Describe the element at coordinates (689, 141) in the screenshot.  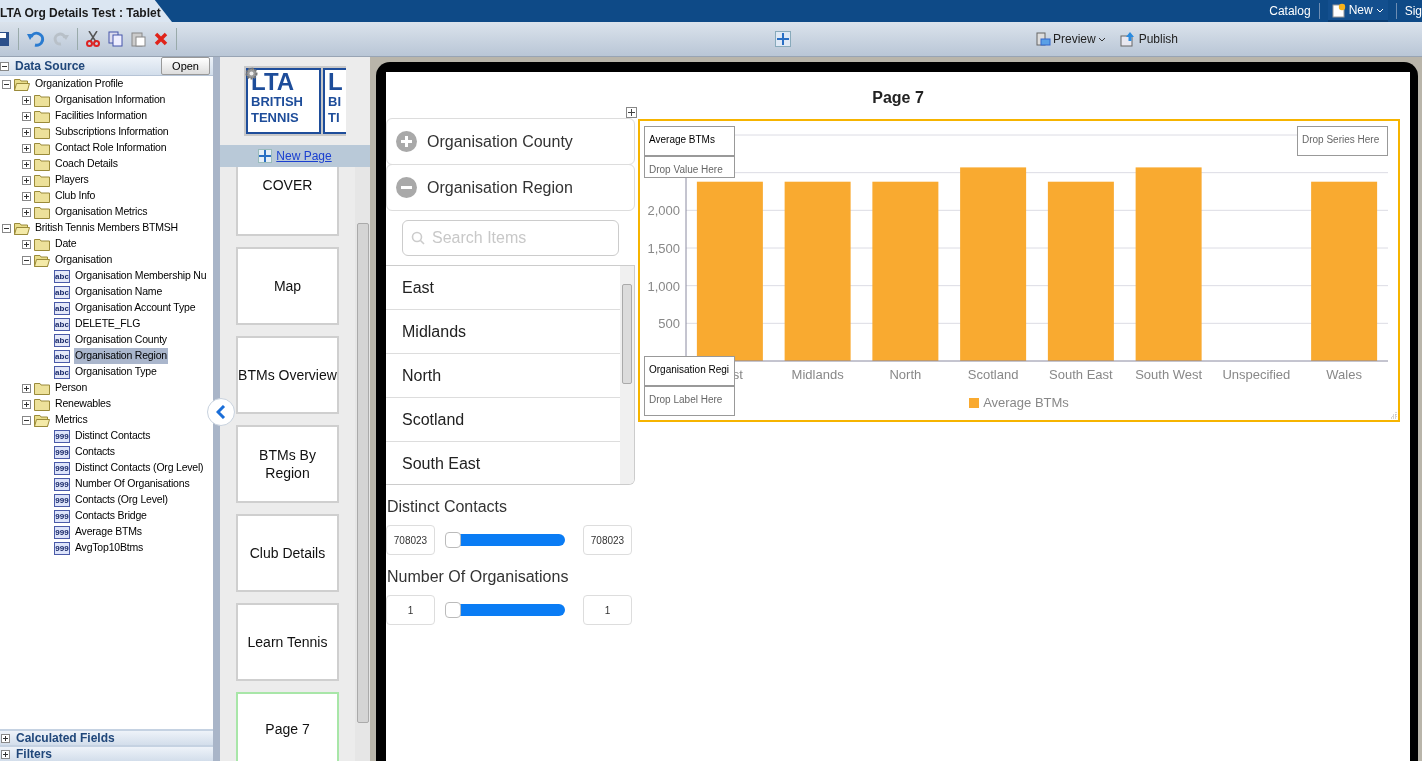
I see `drop-zone: Average BTMs` at that location.